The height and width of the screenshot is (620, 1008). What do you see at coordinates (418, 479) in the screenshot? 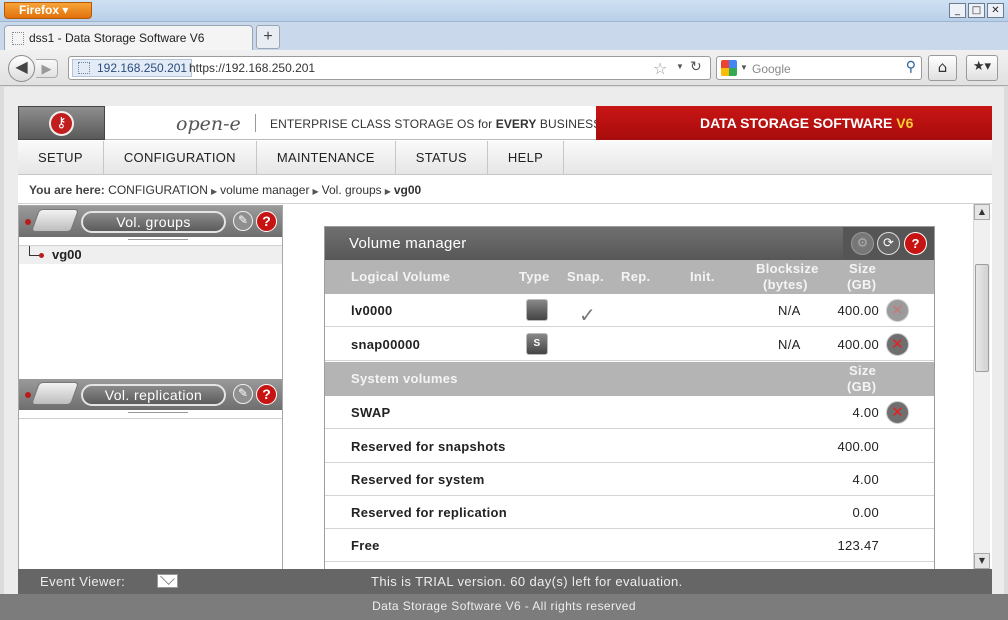
I see `system-volume-name: Reserved for system` at bounding box center [418, 479].